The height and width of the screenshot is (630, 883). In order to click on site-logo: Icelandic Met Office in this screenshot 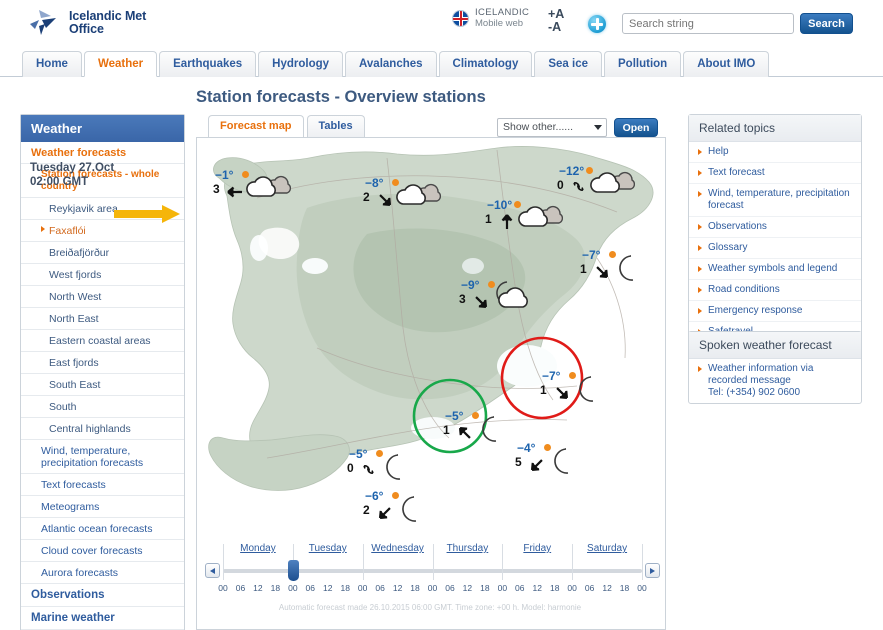, I will do `click(87, 23)`.